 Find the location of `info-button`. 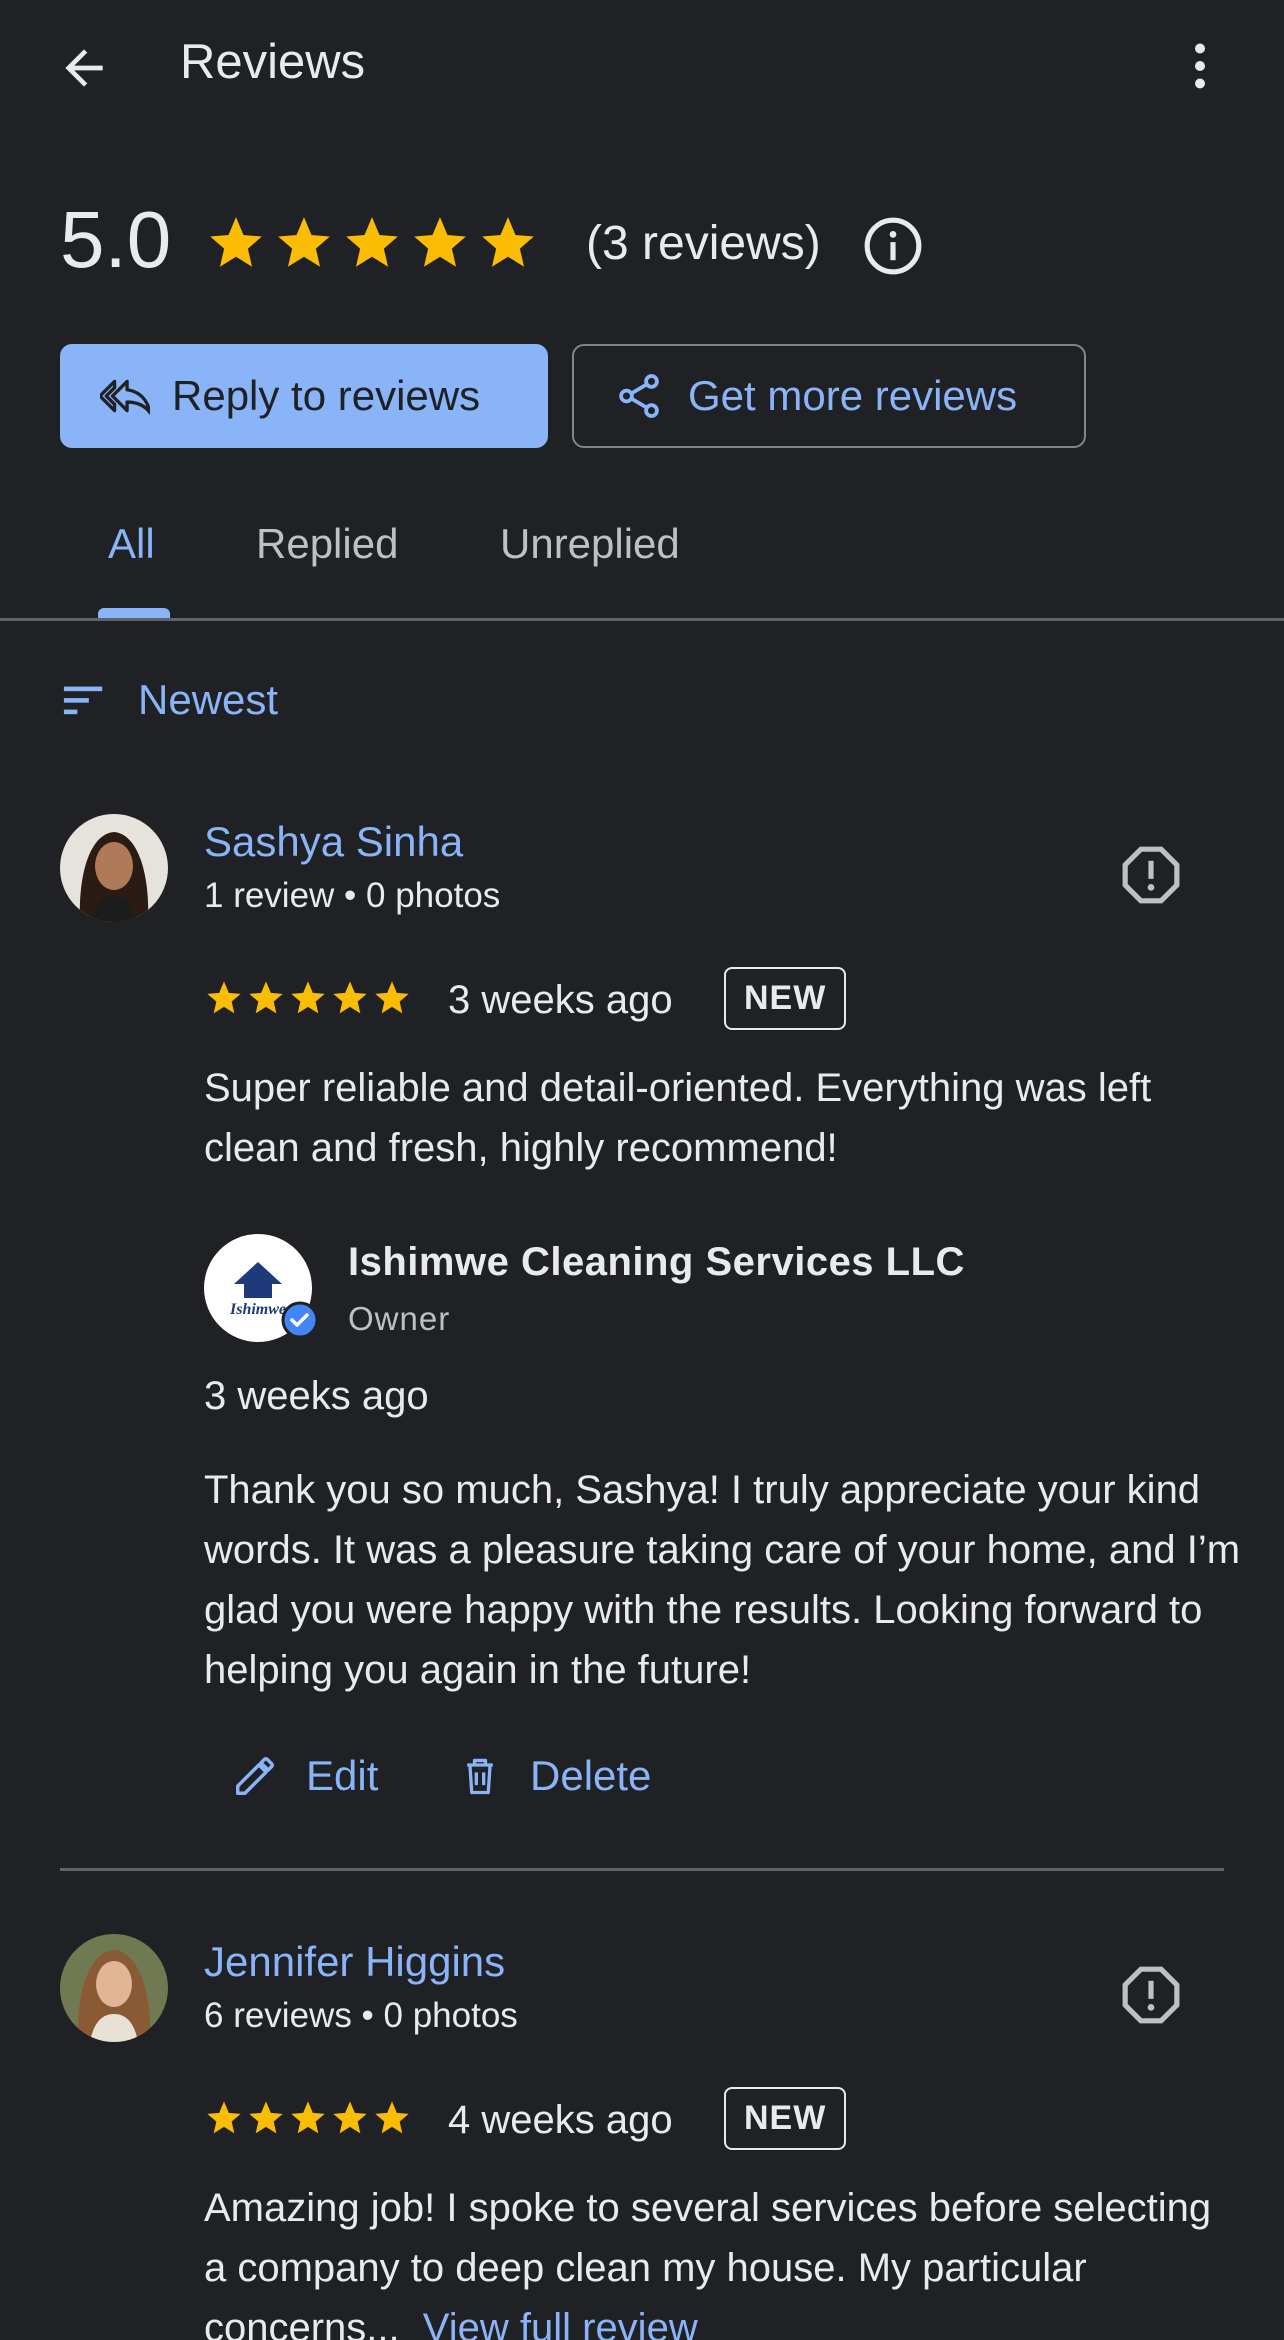

info-button is located at coordinates (893, 246).